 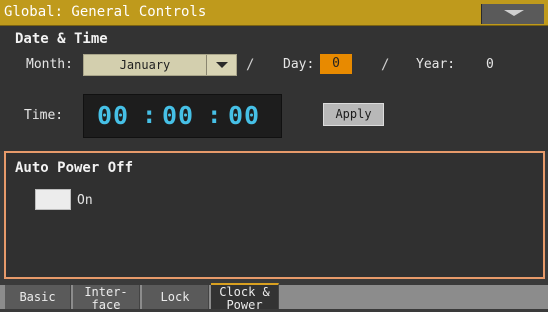 I want to click on title-bar: Global: General Controls, so click(x=274, y=13).